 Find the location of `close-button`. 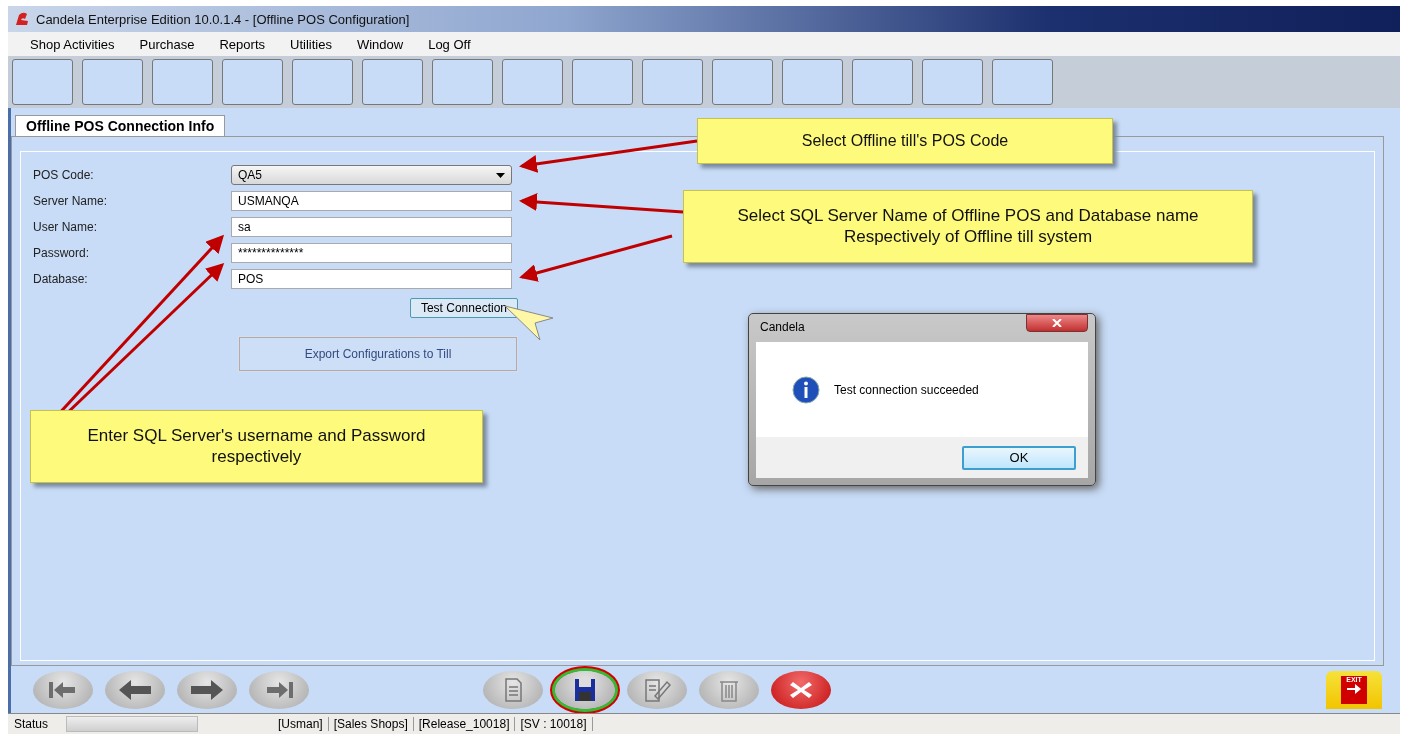

close-button is located at coordinates (1057, 323).